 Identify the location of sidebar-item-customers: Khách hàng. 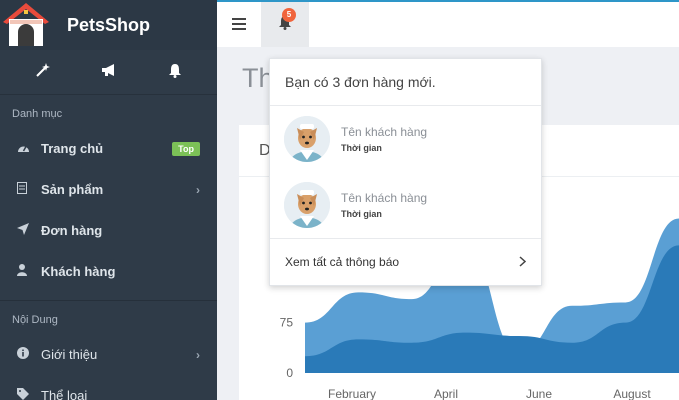
(108, 271).